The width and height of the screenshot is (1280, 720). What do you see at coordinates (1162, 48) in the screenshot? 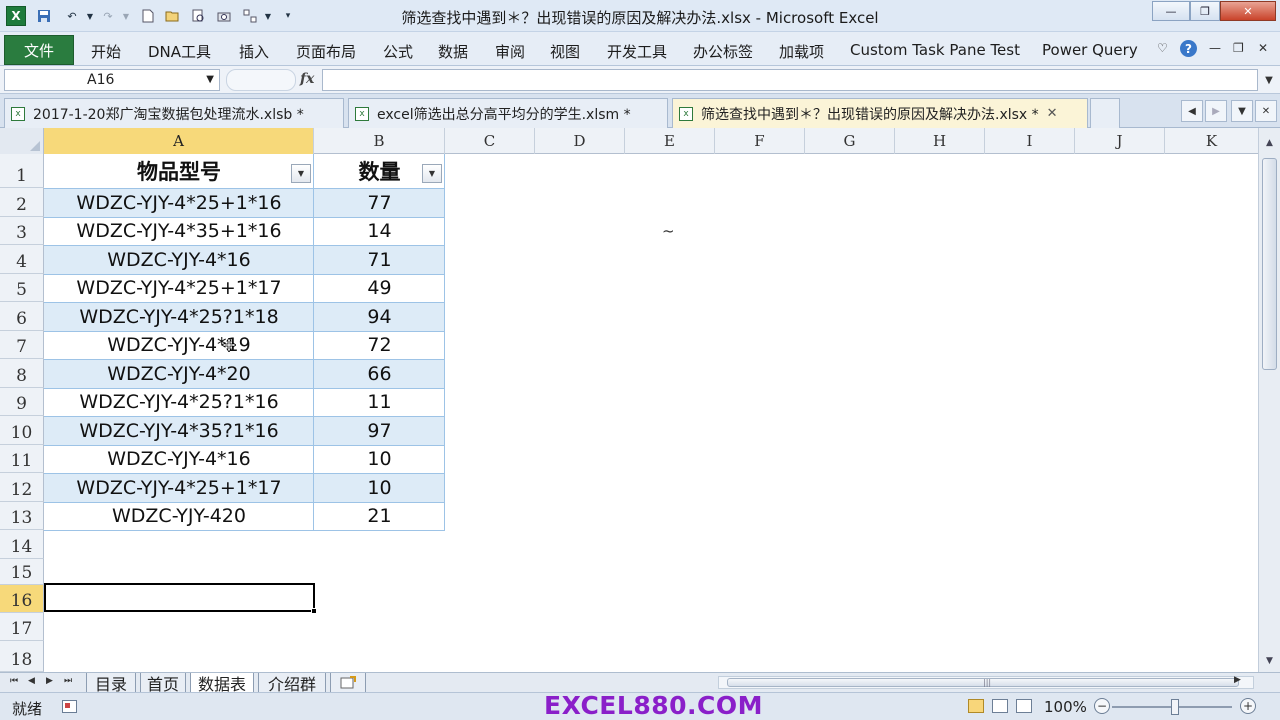
I see `ribbon-collapse-icon: ♡` at bounding box center [1162, 48].